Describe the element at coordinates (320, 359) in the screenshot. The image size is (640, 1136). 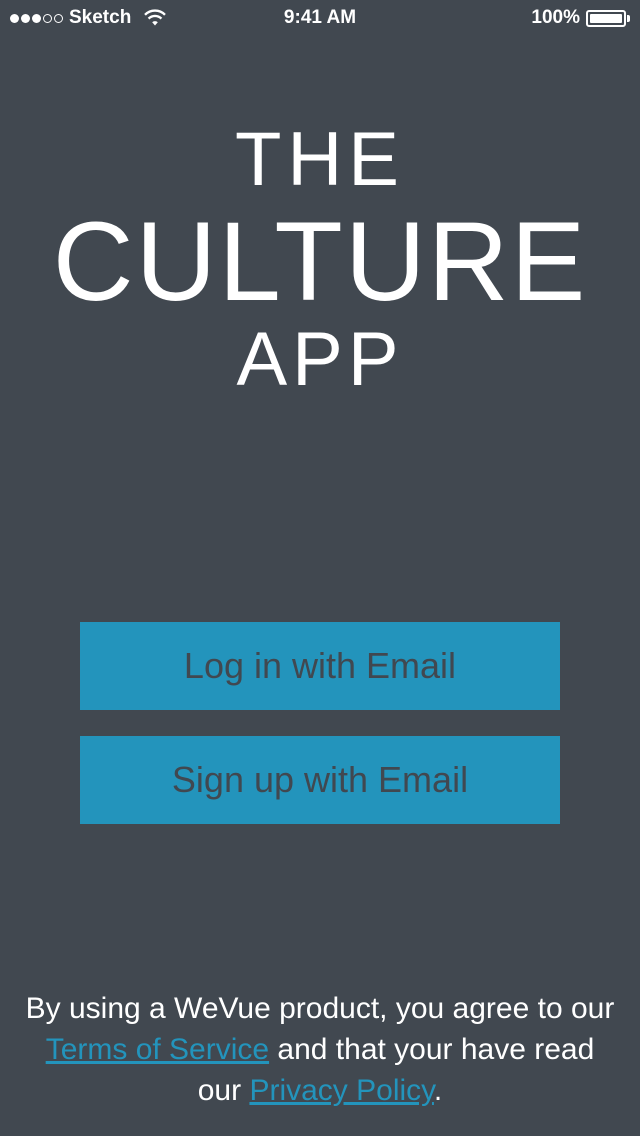
I see `logo-line-app: APP` at that location.